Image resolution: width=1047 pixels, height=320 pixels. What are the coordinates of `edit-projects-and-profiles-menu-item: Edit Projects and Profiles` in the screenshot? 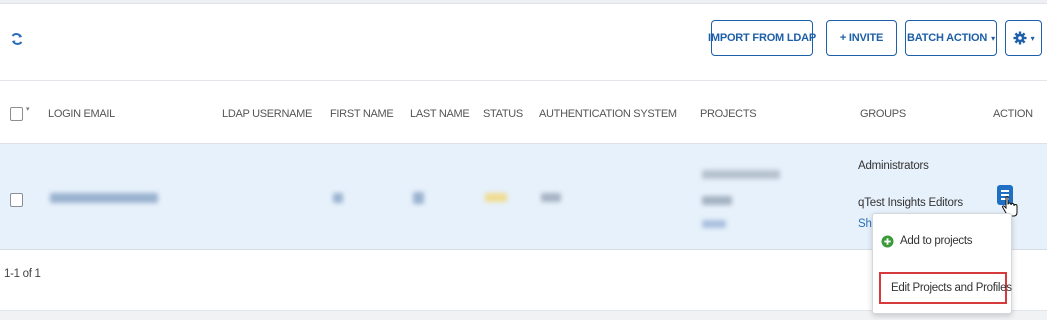 It's located at (945, 288).